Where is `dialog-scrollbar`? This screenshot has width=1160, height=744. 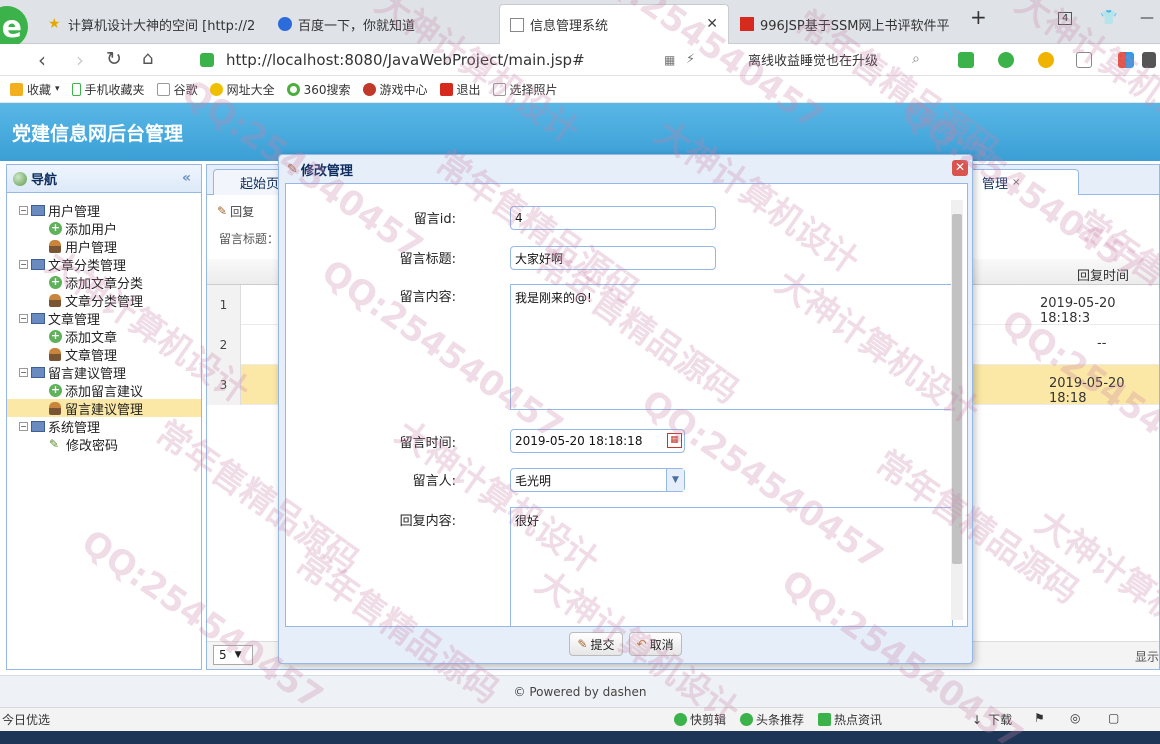 dialog-scrollbar is located at coordinates (957, 410).